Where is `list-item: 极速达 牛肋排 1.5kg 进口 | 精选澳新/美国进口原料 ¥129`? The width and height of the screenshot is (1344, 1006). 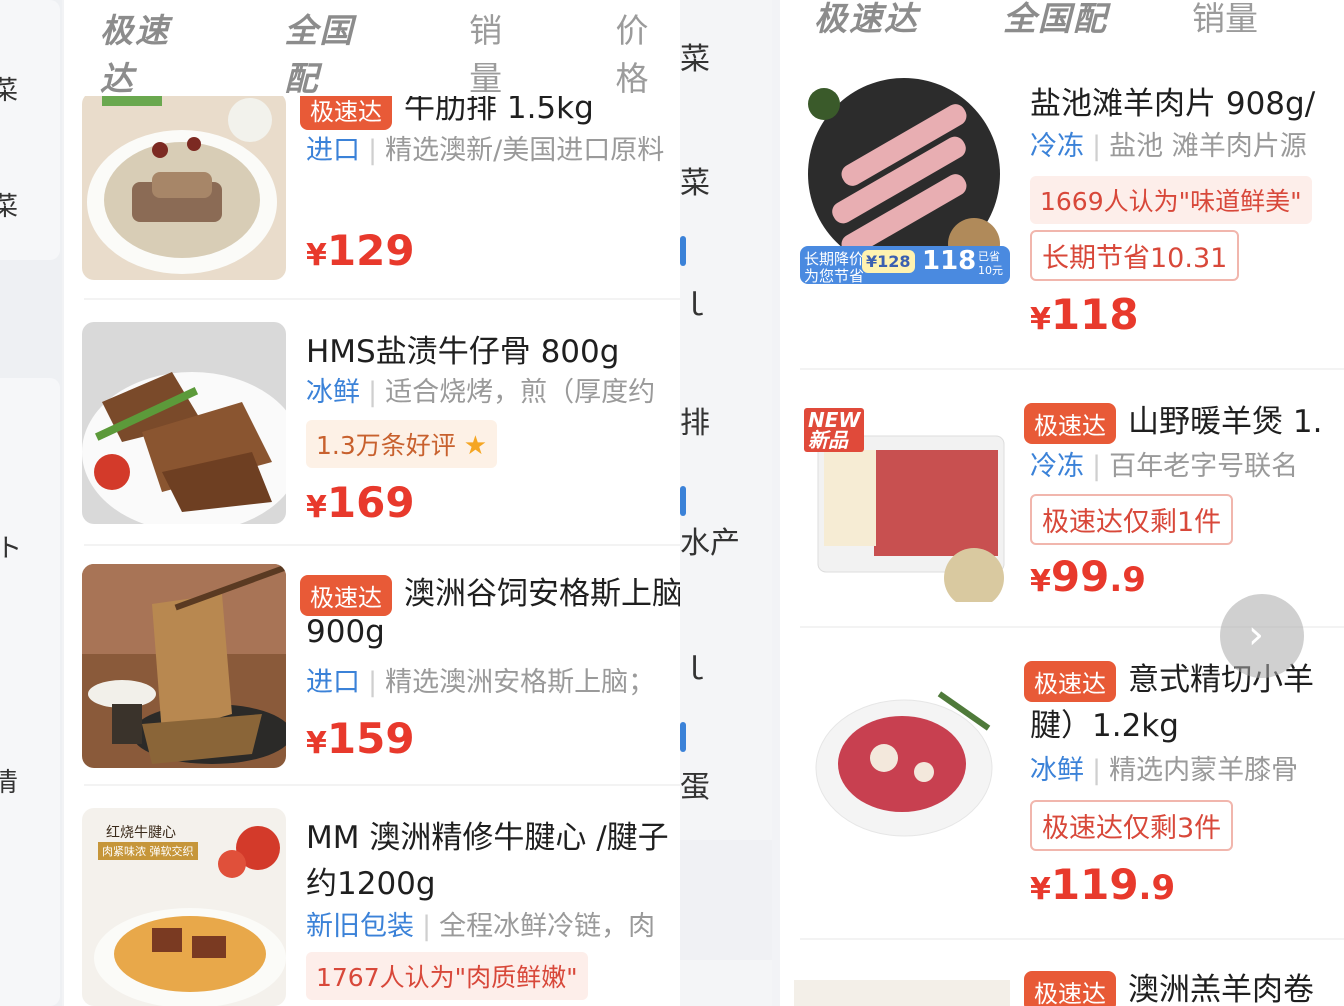 list-item: 极速达 牛肋排 1.5kg 进口 | 精选澳新/美国进口原料 ¥129 is located at coordinates (372, 198).